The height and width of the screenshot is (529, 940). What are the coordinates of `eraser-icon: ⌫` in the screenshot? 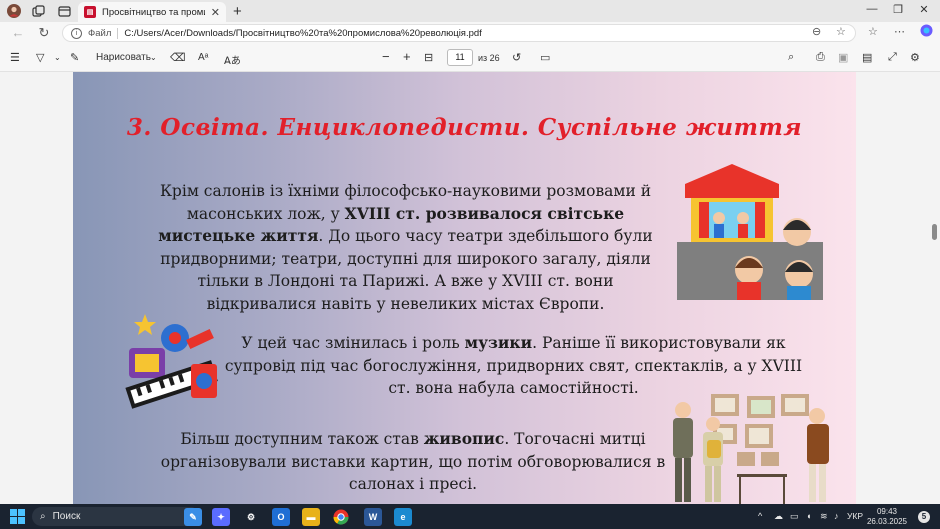 It's located at (178, 57).